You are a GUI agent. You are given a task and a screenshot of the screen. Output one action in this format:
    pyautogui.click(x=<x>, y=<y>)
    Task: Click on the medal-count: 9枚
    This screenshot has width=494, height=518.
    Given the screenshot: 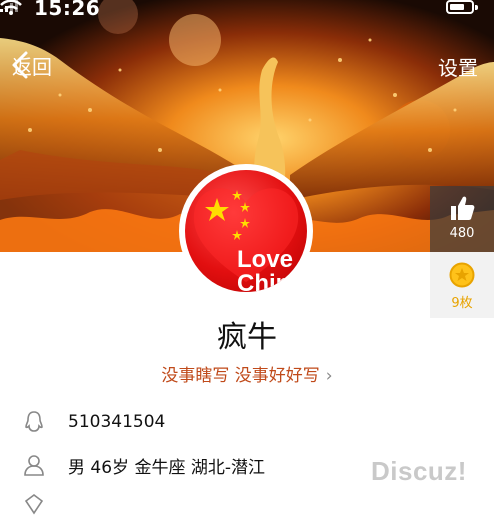 What is the action you would take?
    pyautogui.click(x=462, y=303)
    